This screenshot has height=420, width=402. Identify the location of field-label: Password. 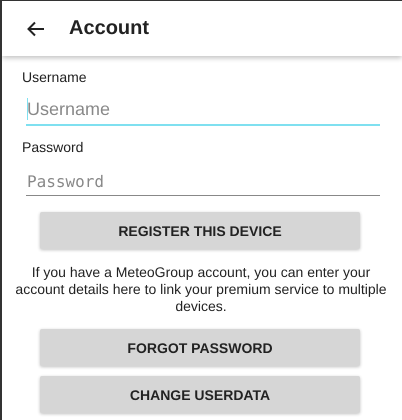
(53, 147).